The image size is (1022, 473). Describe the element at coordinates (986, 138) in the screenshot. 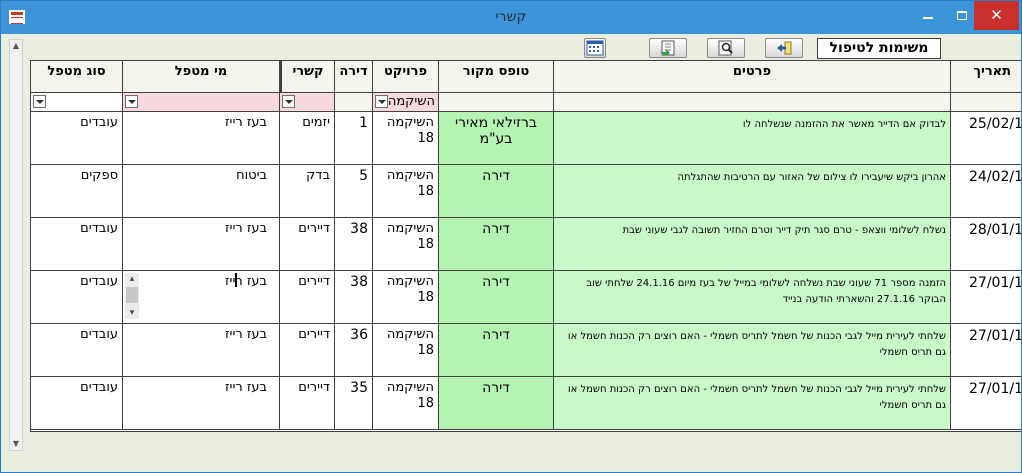

I see `cell-date: 25/02/1` at that location.